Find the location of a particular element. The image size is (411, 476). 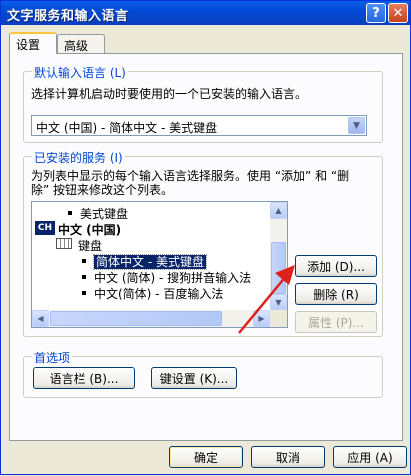

preferences-group-title: 首选项 is located at coordinates (52, 357).